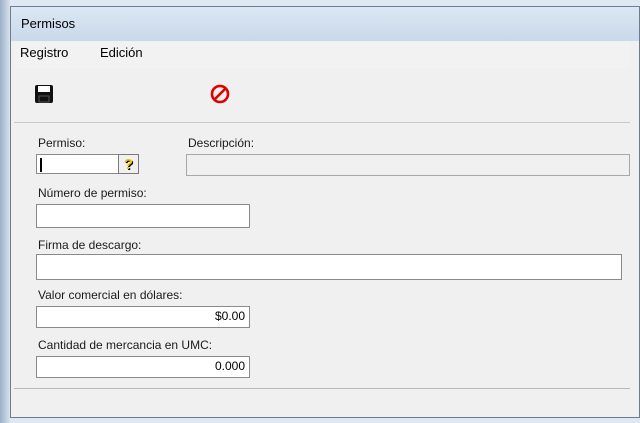  What do you see at coordinates (48, 23) in the screenshot?
I see `window-title: Permisos` at bounding box center [48, 23].